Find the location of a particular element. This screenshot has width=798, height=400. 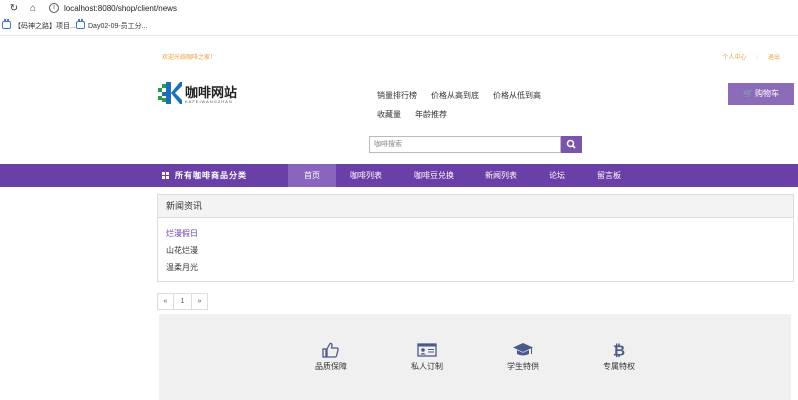

sort-link-age: 年龄推荐 is located at coordinates (431, 114).